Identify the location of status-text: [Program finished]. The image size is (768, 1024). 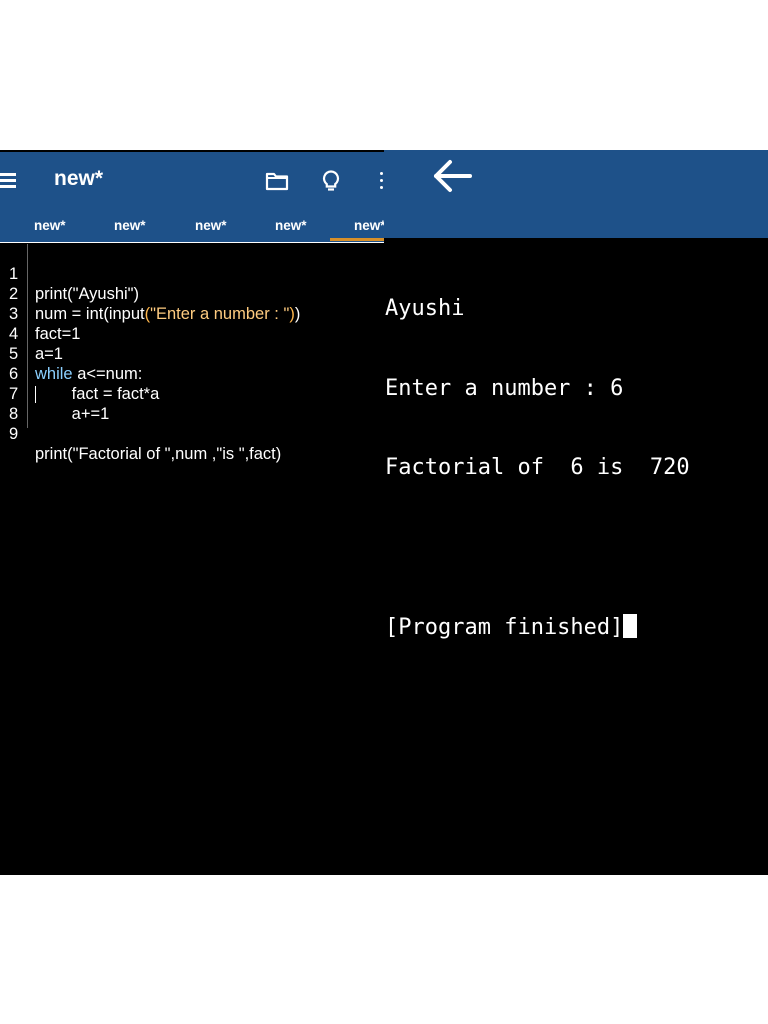
(504, 627).